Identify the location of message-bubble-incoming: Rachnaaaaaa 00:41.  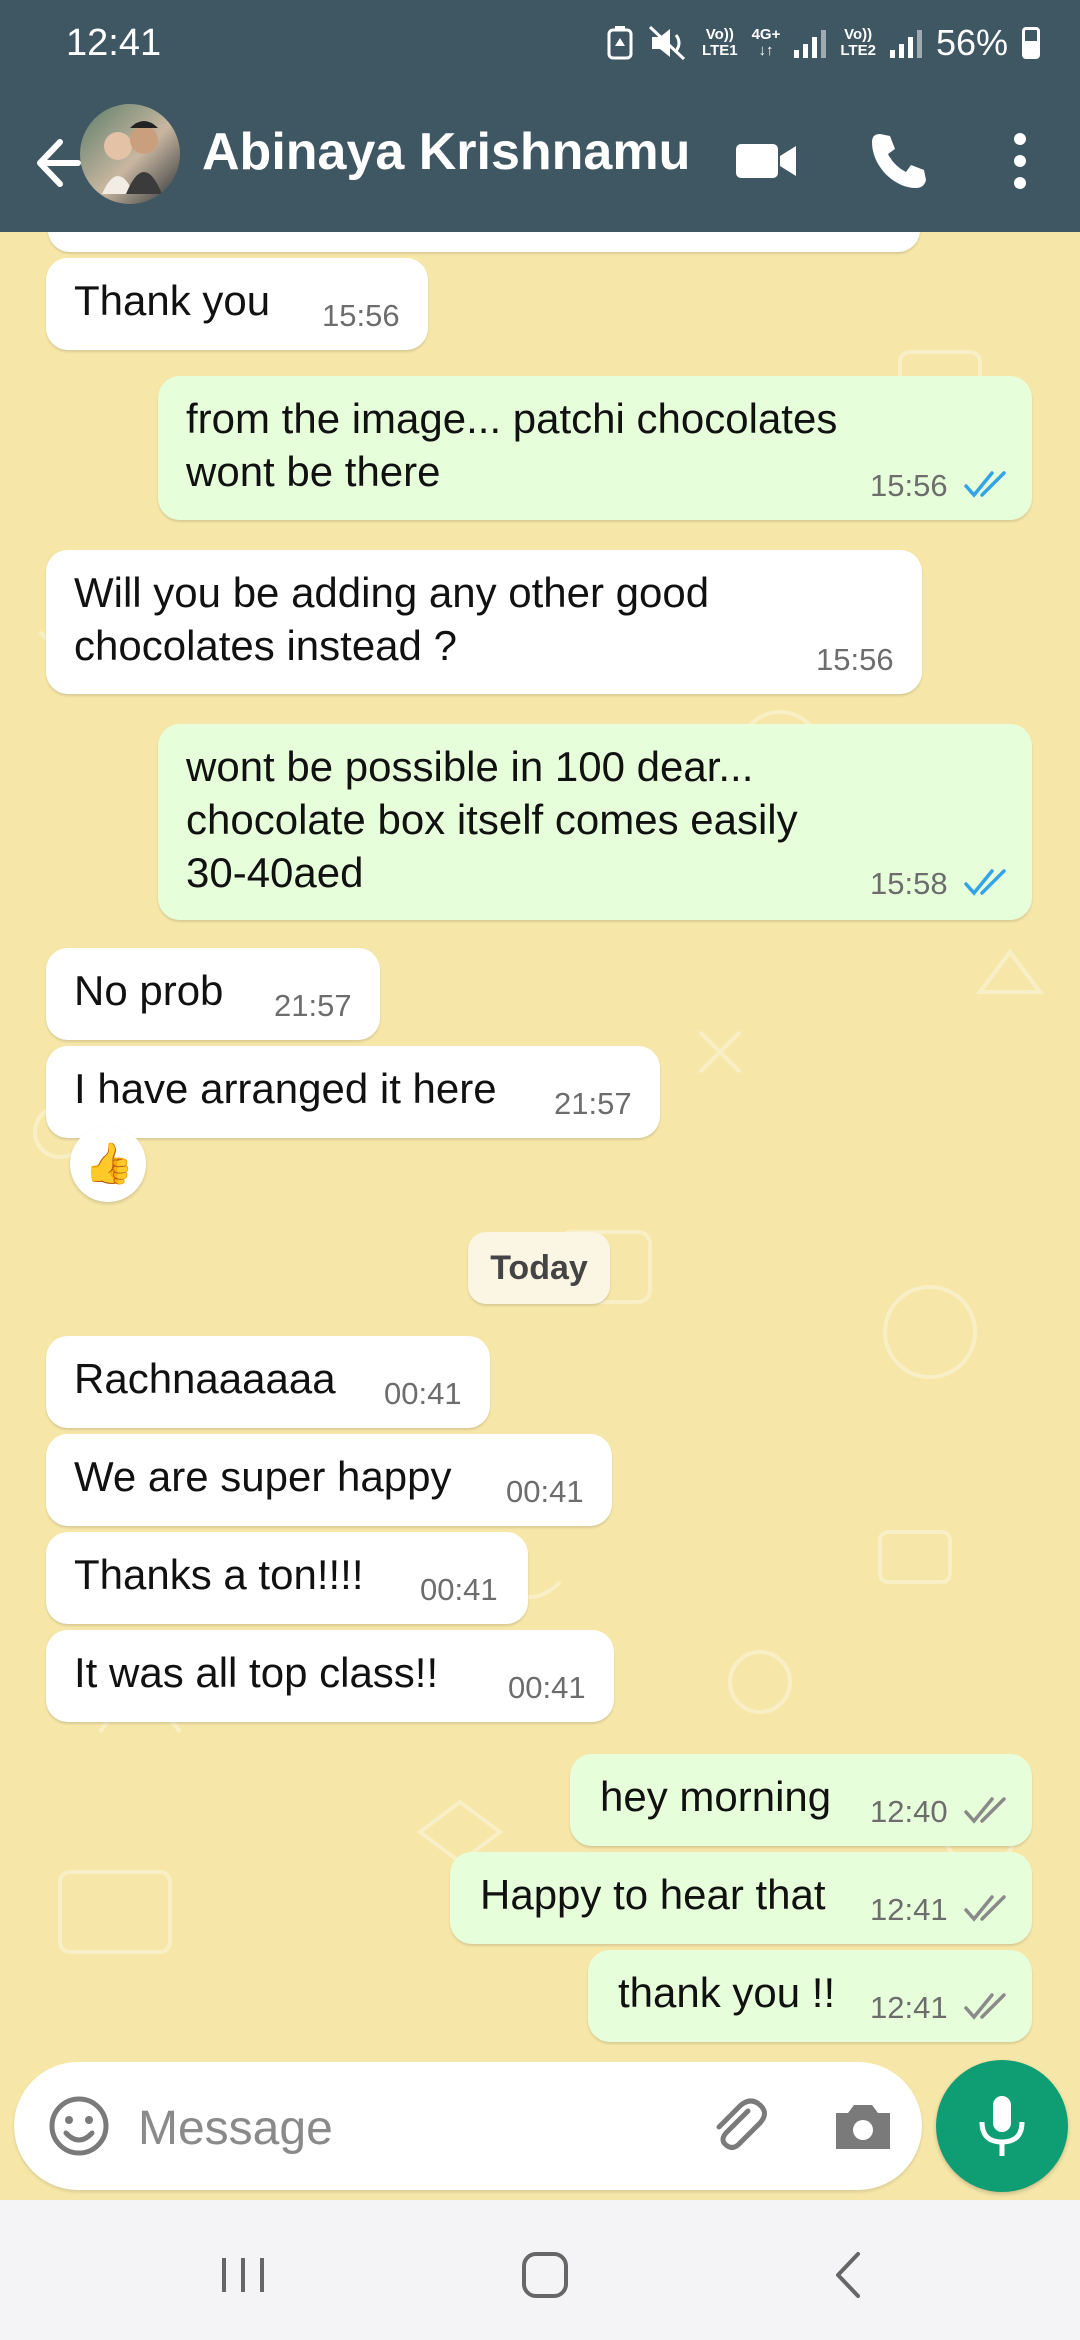
(268, 1382).